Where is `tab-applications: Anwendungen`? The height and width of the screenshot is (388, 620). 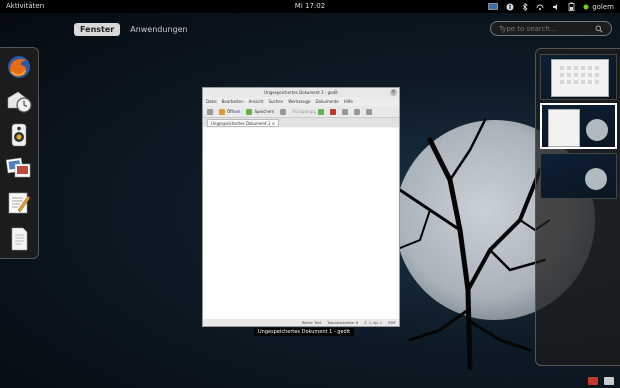
tab-applications: Anwendungen is located at coordinates (158, 29).